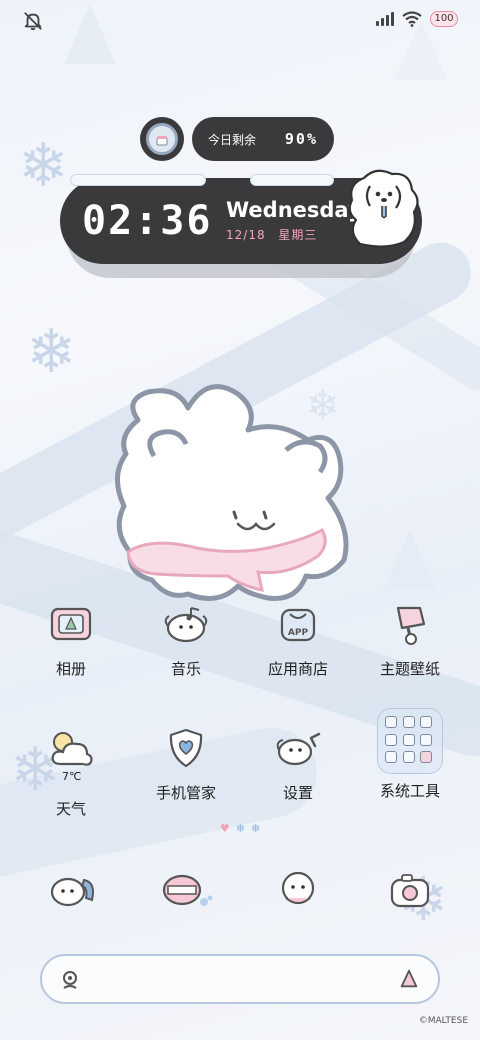  What do you see at coordinates (186, 748) in the screenshot?
I see `shield-heart-icon` at bounding box center [186, 748].